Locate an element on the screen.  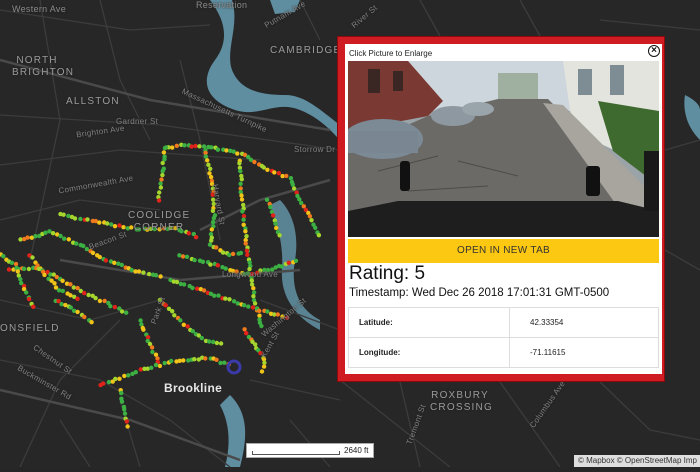
close-icon: × is located at coordinates (654, 51).